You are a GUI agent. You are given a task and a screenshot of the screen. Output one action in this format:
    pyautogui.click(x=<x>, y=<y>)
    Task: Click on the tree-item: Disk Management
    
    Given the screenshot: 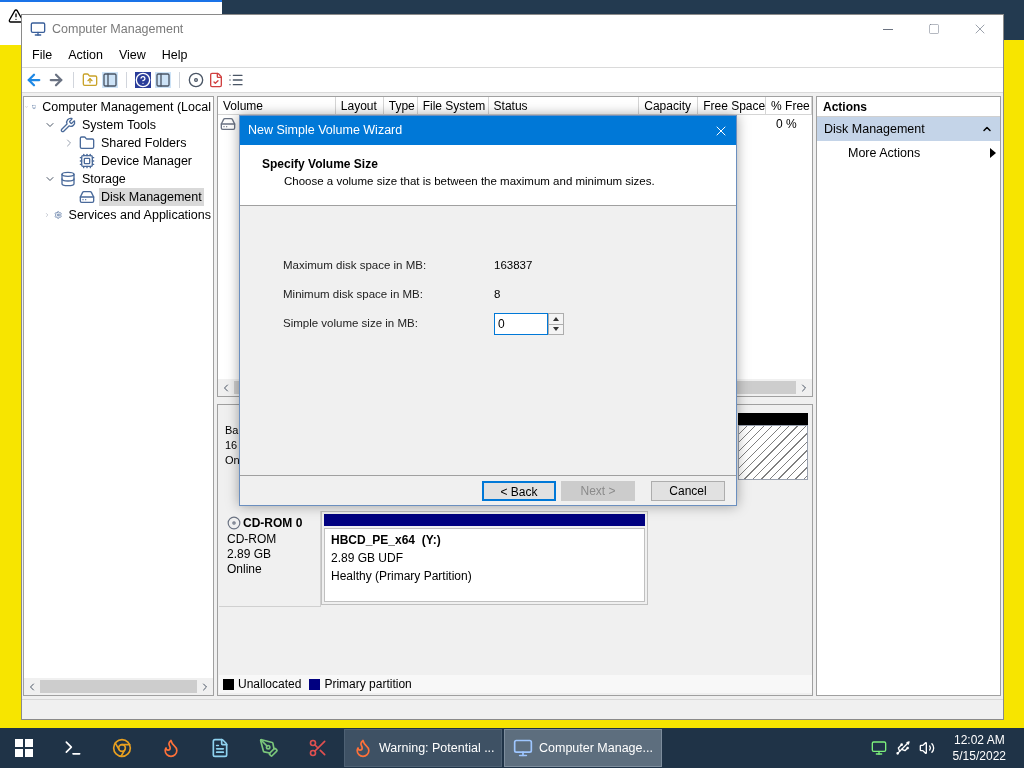 What is the action you would take?
    pyautogui.click(x=151, y=197)
    